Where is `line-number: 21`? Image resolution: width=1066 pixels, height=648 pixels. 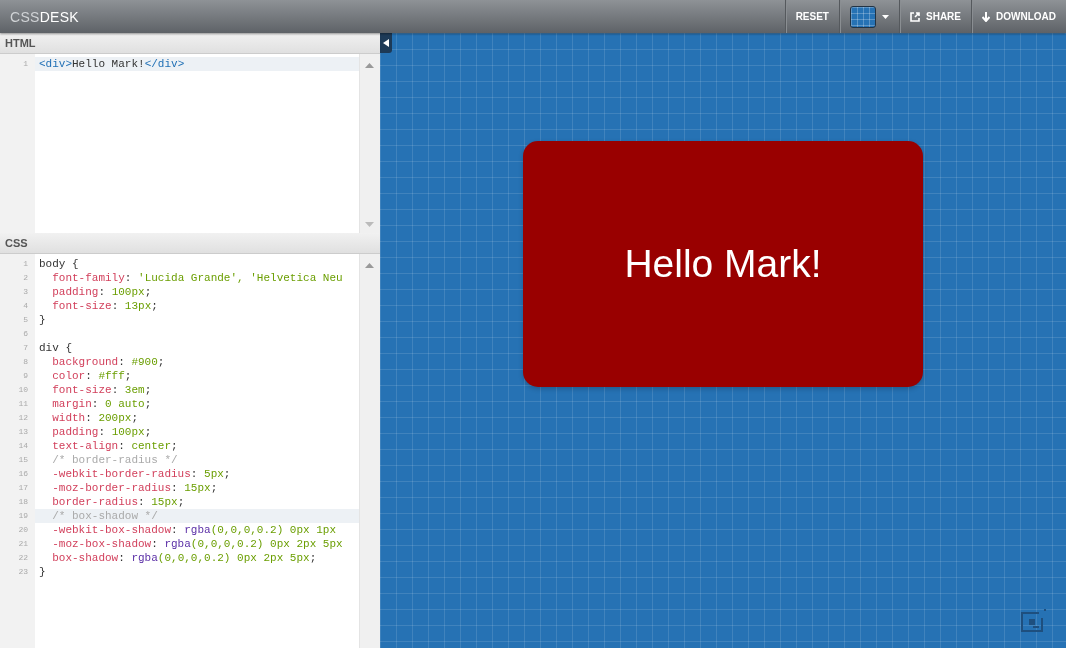
line-number: 21 is located at coordinates (23, 544).